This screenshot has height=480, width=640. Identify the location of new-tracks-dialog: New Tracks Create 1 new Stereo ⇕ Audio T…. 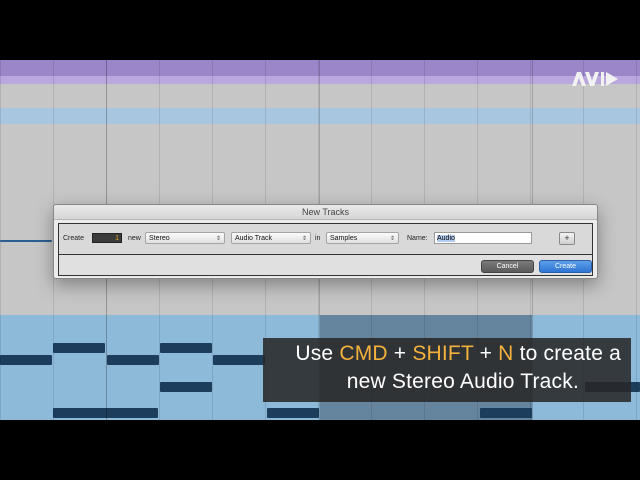
(325, 241).